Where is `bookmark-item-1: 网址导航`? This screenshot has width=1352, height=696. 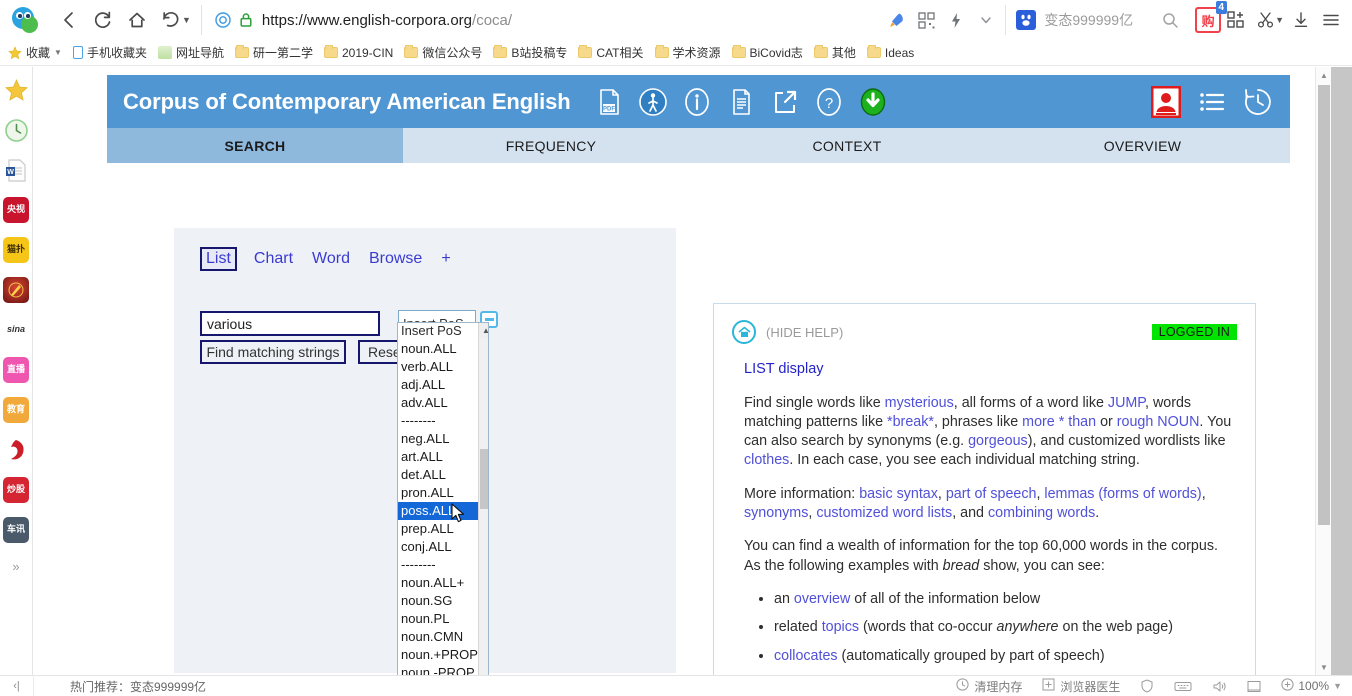
bookmark-item-1: 网址导航 is located at coordinates (190, 52).